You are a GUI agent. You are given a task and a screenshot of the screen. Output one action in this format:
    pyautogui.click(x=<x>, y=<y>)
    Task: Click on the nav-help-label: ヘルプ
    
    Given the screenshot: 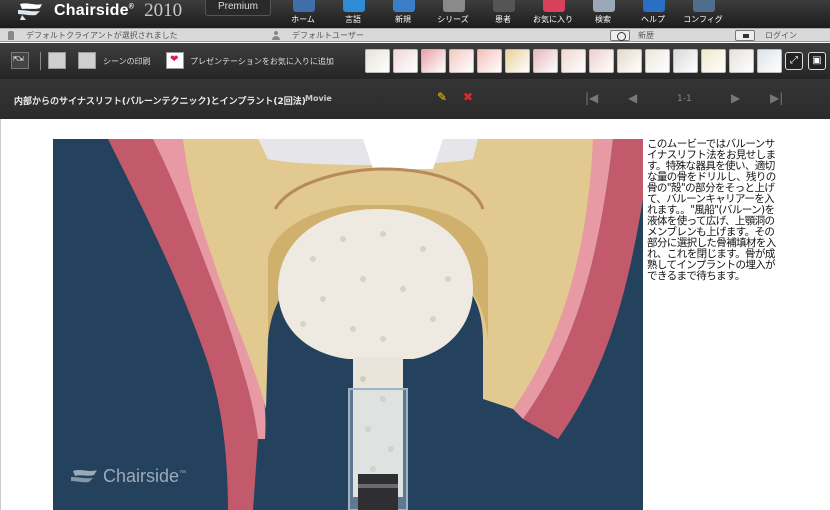 What is the action you would take?
    pyautogui.click(x=653, y=19)
    